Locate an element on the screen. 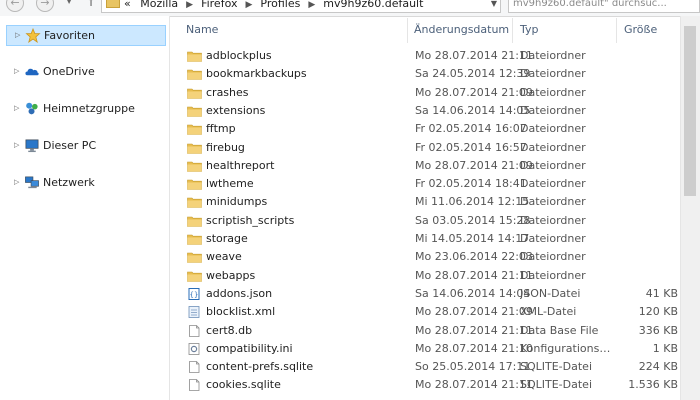 Image resolution: width=700 pixels, height=400 pixels. file-name: healthreport is located at coordinates (240, 165).